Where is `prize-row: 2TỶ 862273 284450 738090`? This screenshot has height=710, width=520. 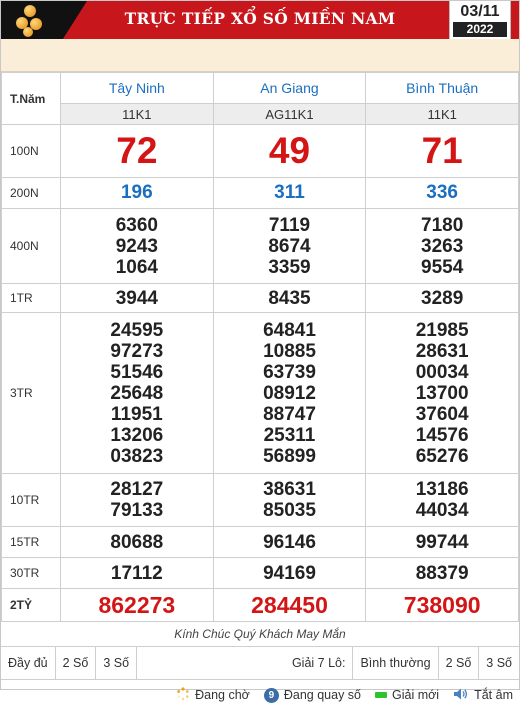
prize-row: 2TỶ 862273 284450 738090 is located at coordinates (260, 605).